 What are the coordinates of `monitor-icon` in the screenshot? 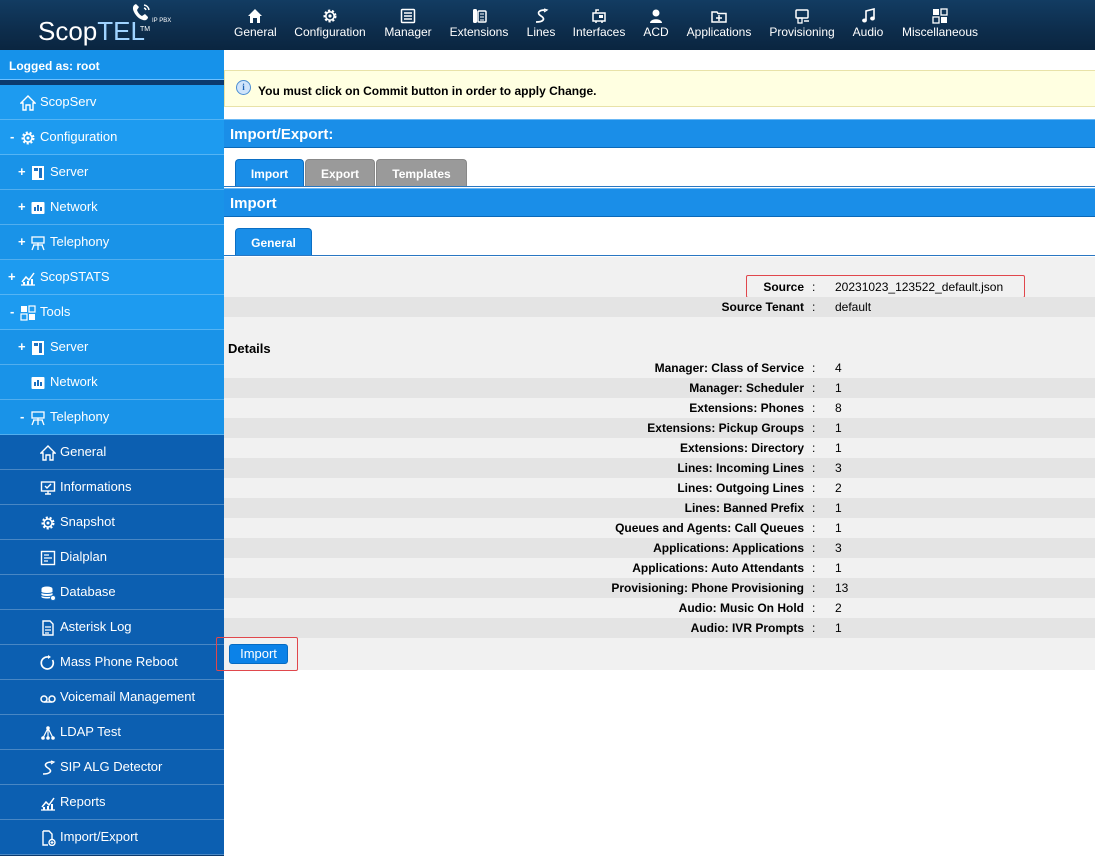 It's located at (48, 488).